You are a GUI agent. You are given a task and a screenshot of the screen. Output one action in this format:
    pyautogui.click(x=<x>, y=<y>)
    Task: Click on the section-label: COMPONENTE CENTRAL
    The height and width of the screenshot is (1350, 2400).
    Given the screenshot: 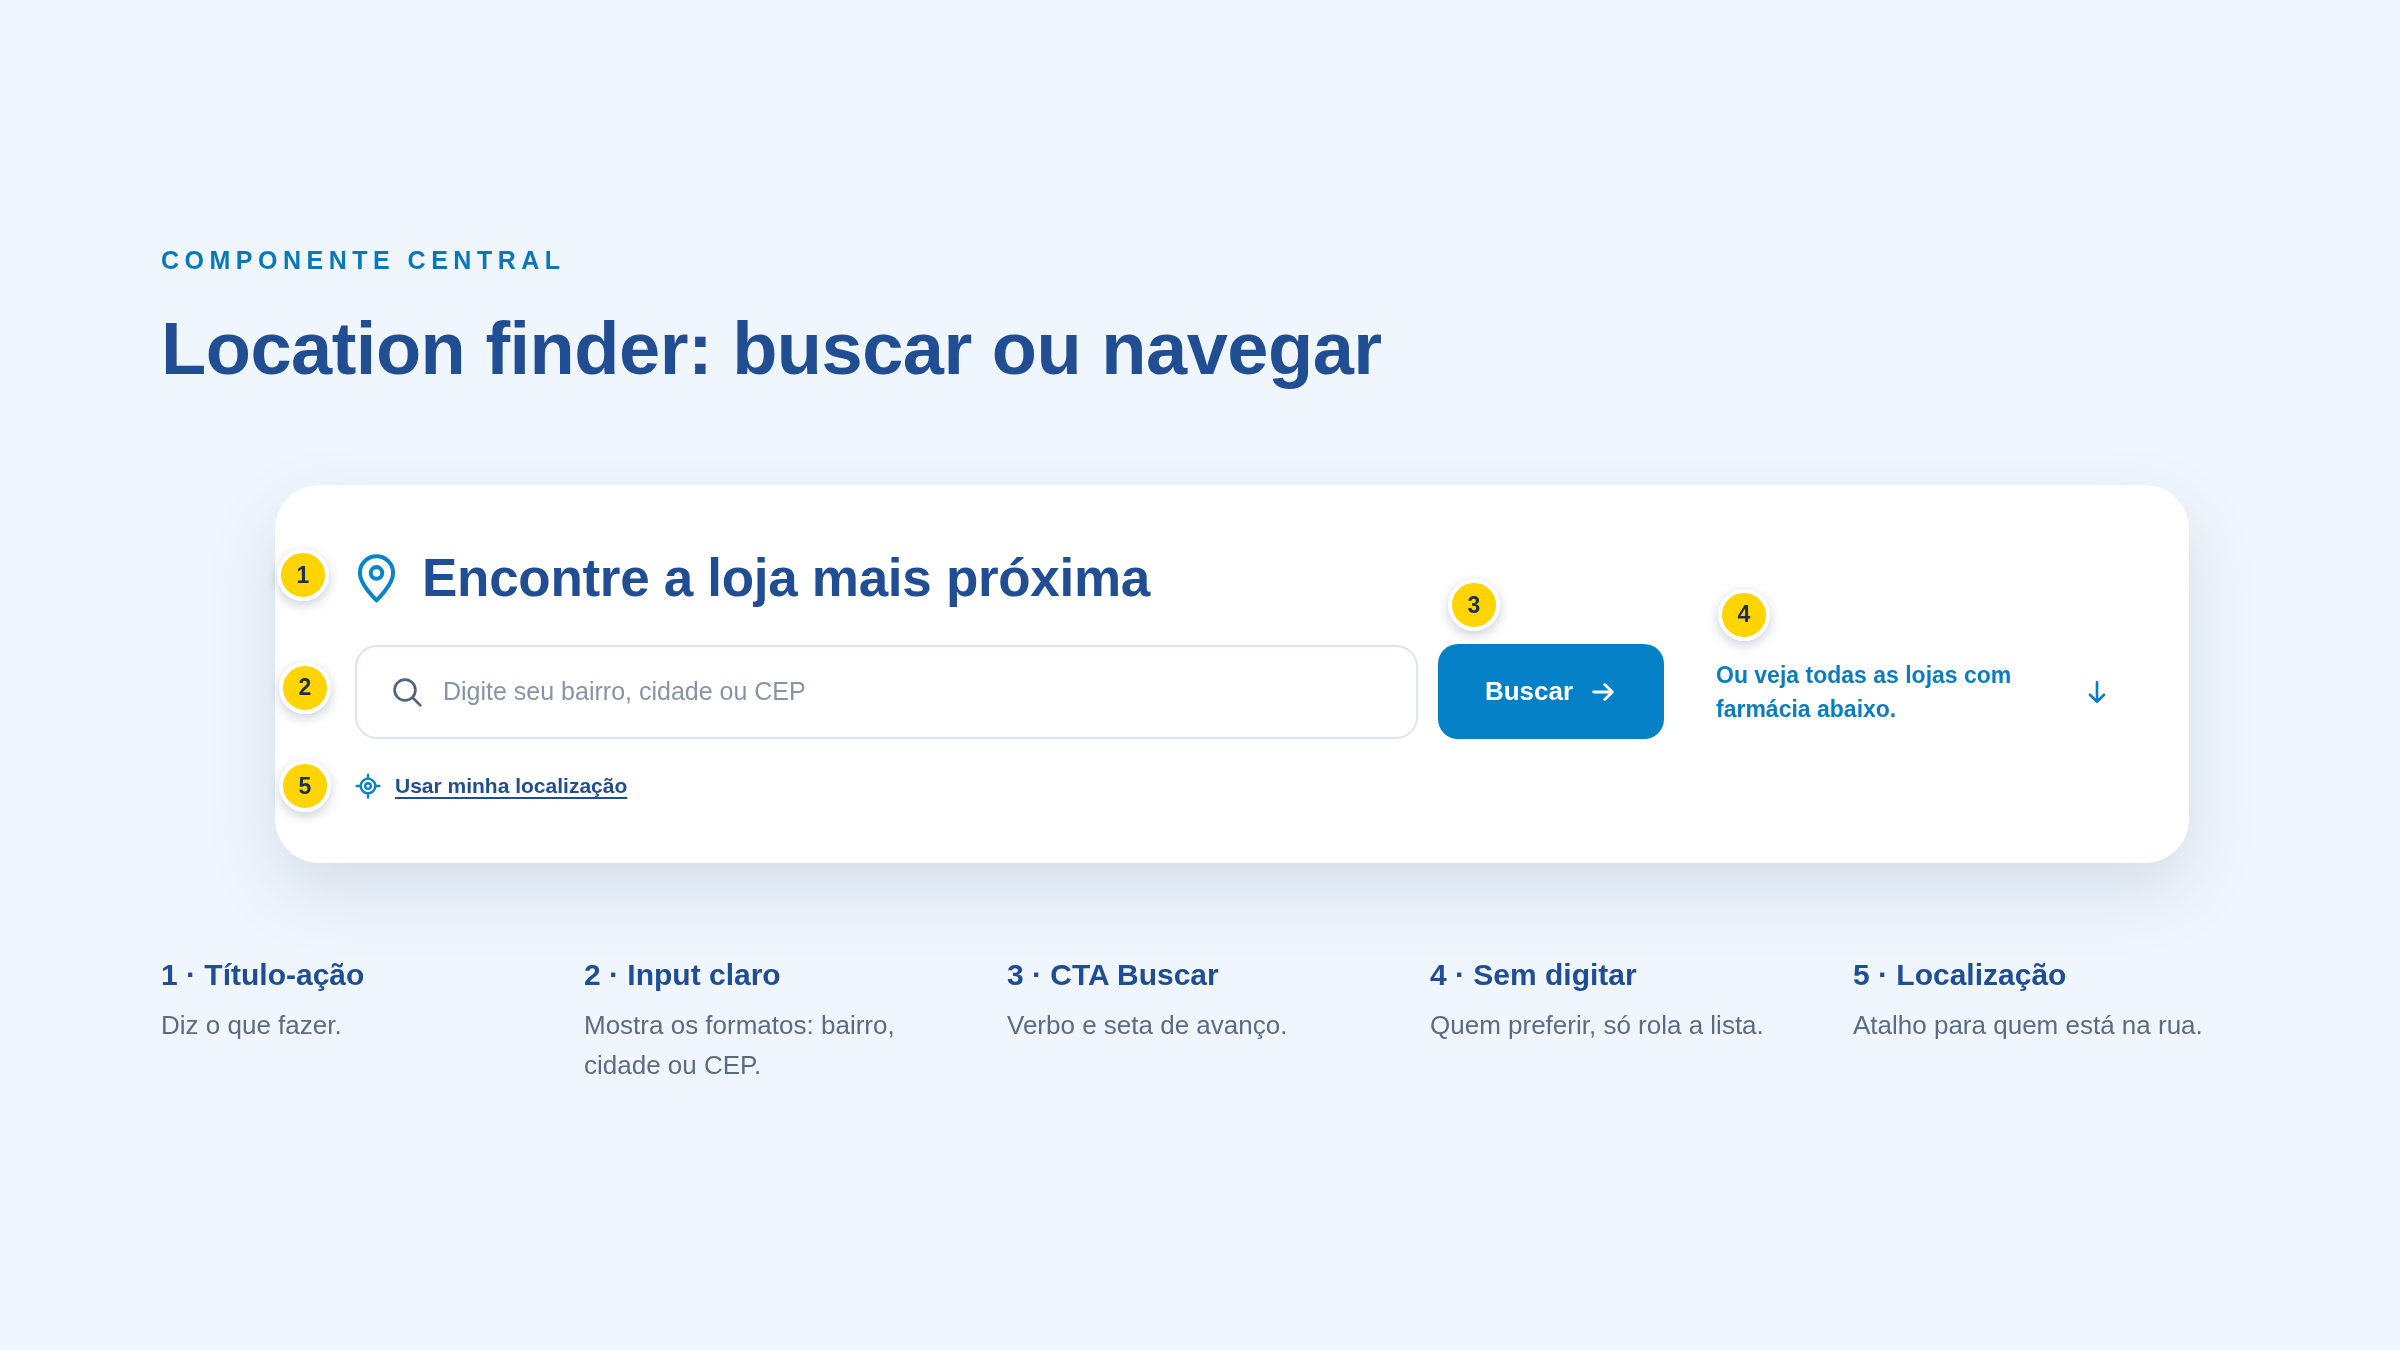 What is the action you would take?
    pyautogui.click(x=363, y=260)
    